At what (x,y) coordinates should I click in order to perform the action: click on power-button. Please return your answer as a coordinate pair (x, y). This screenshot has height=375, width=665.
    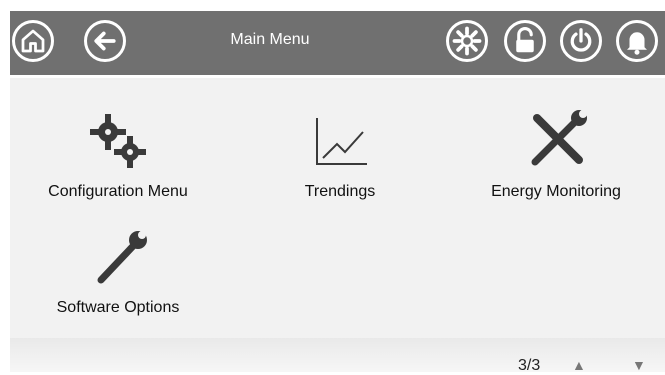
    Looking at the image, I should click on (581, 41).